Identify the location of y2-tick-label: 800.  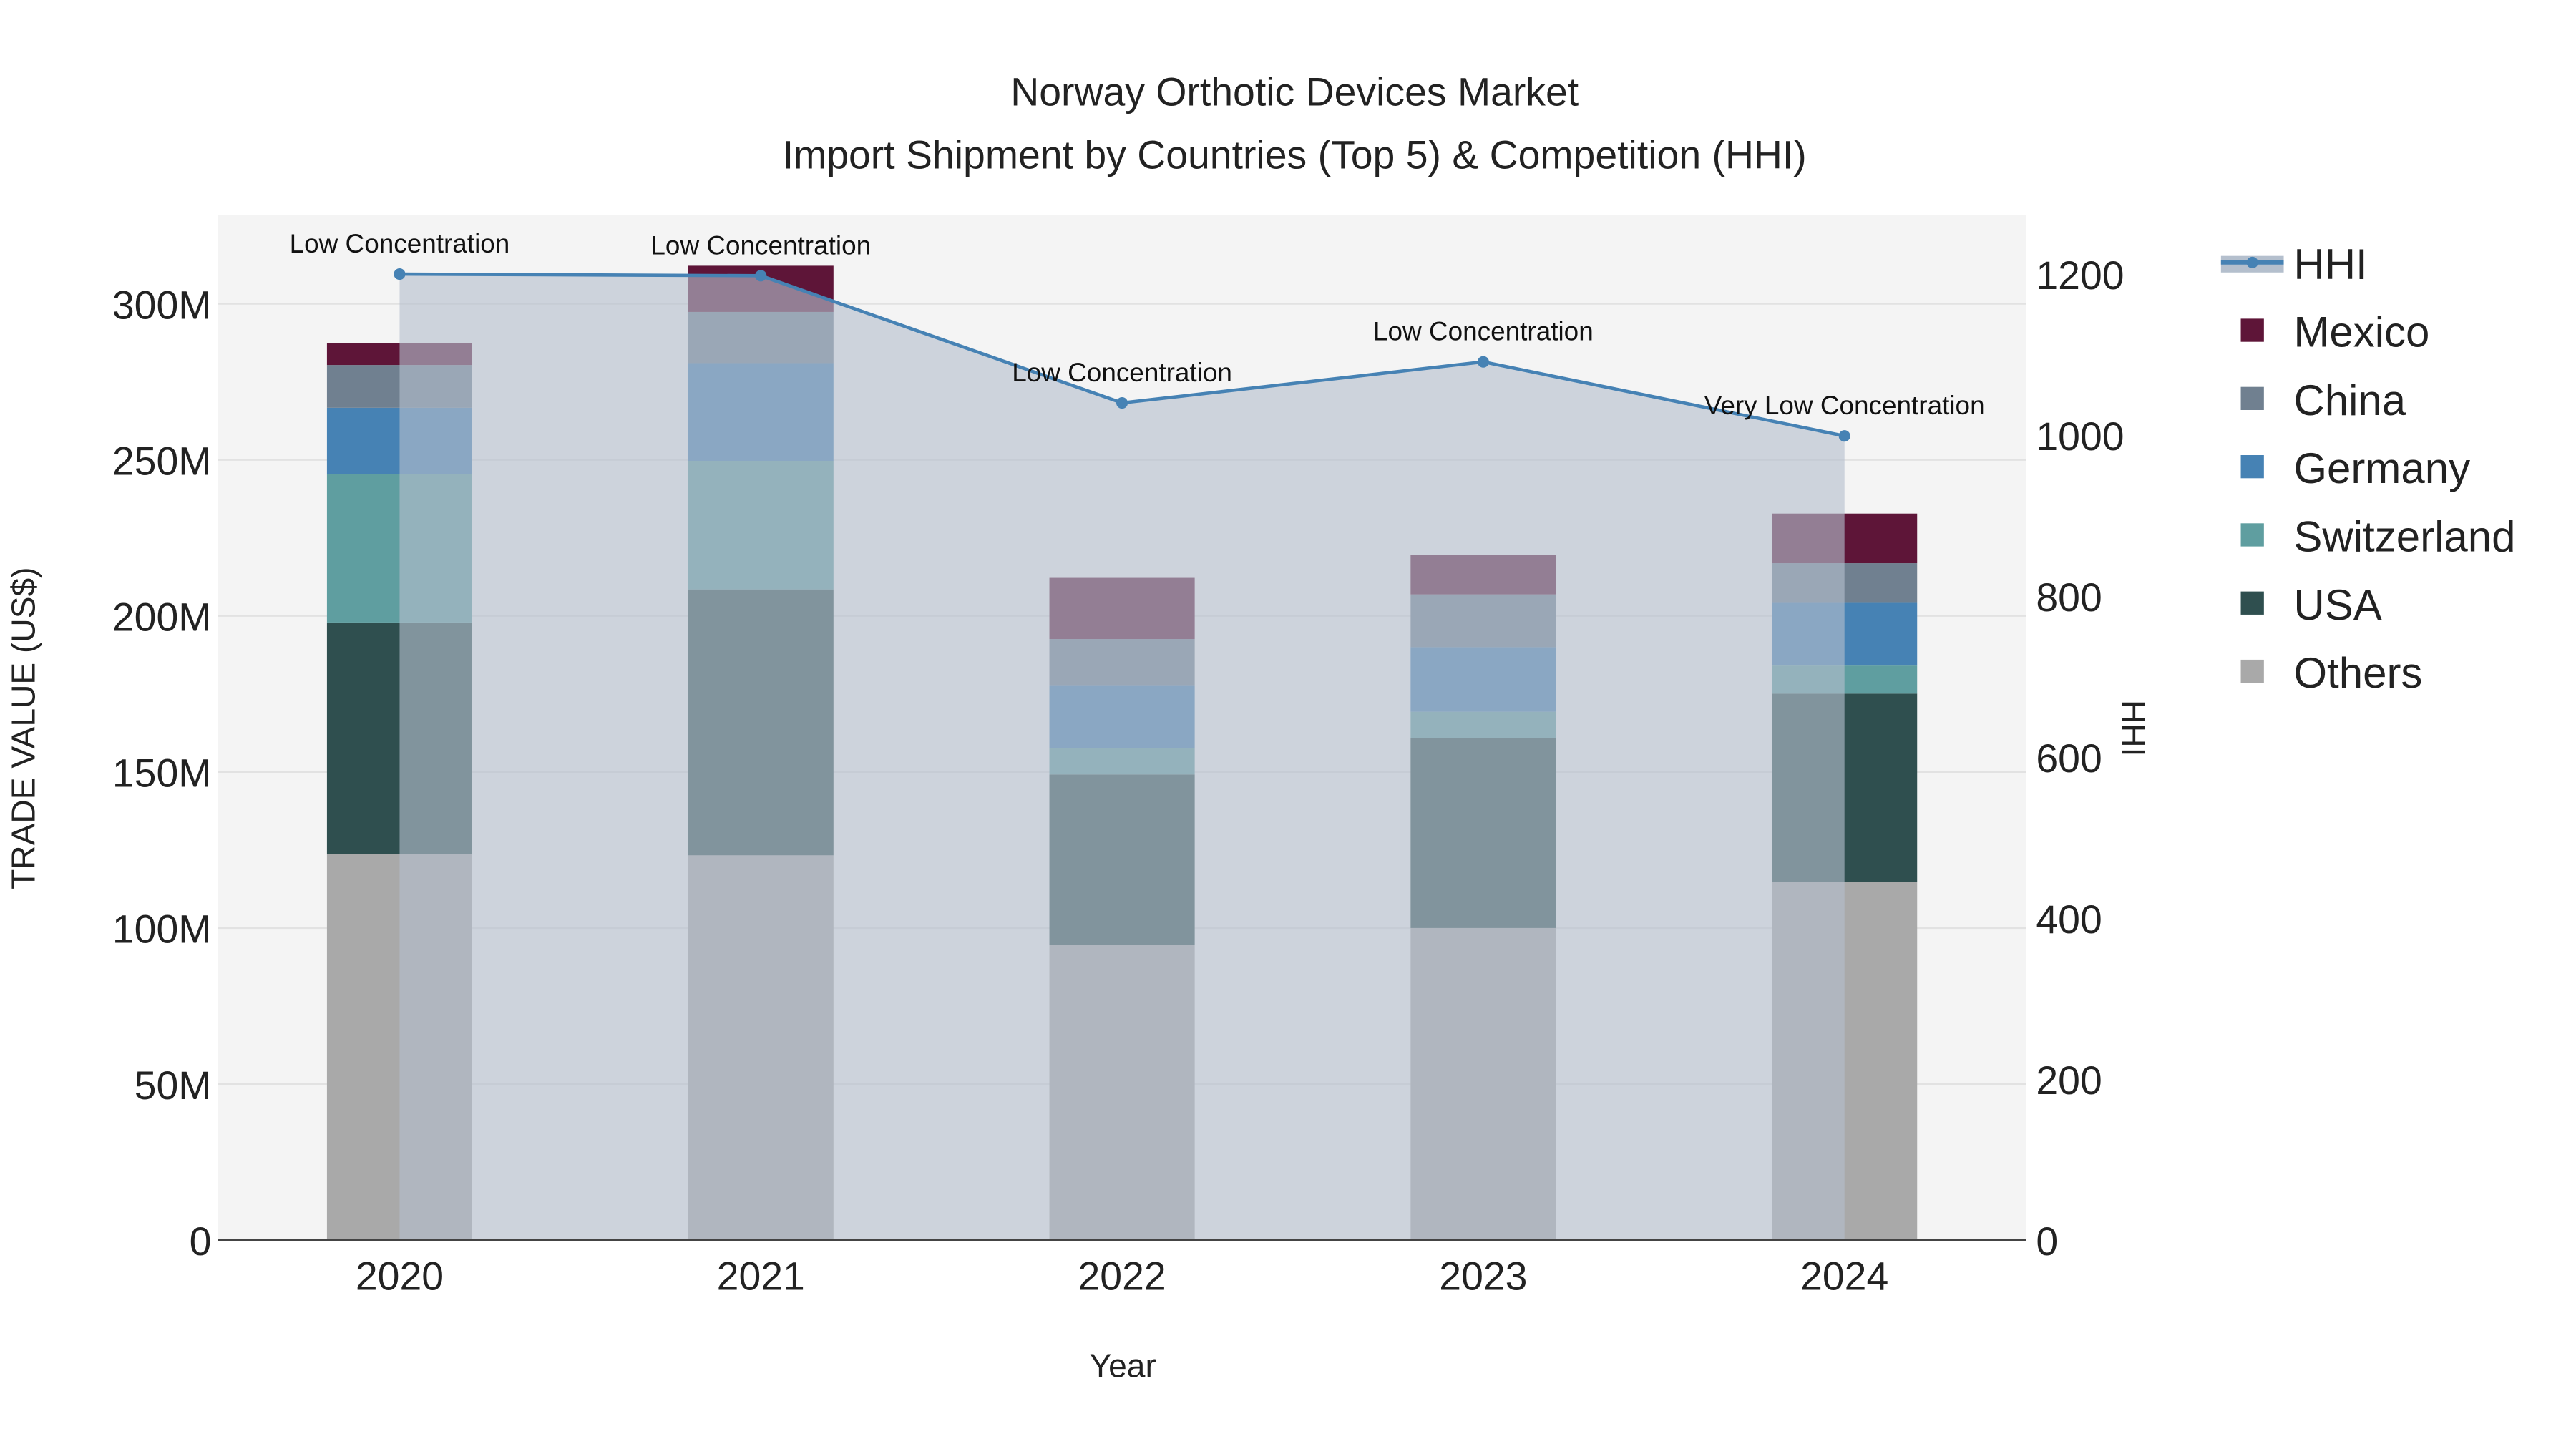
(2069, 597).